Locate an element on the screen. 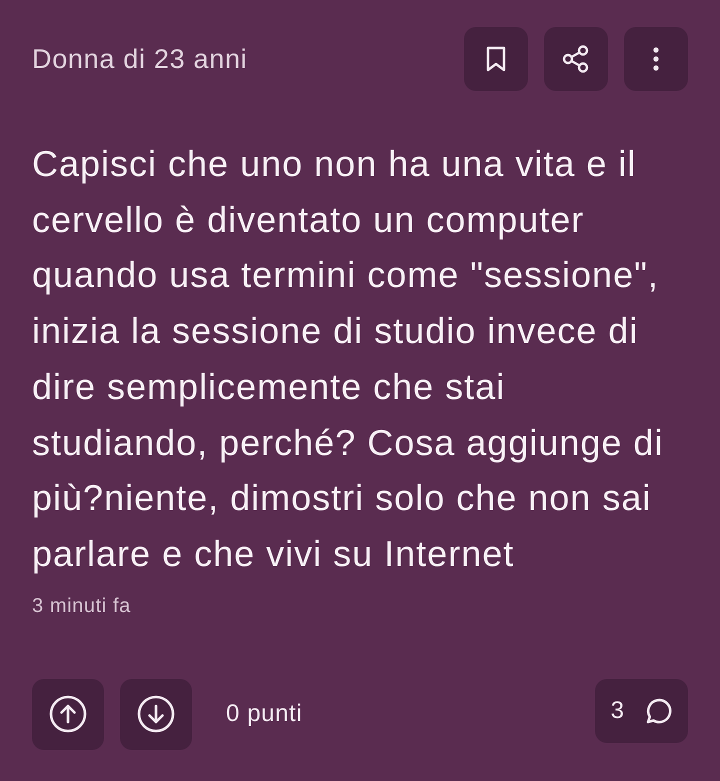 This screenshot has width=720, height=781. bookmark-button is located at coordinates (496, 59).